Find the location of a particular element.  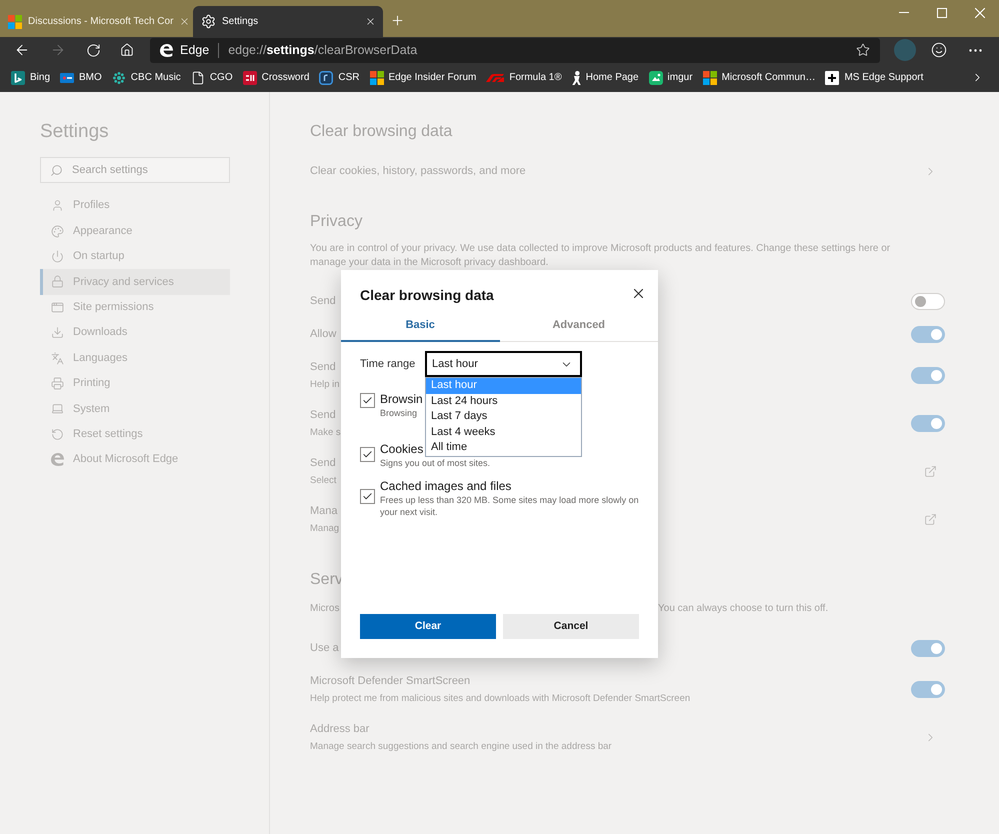

forward-arrow-icon is located at coordinates (58, 50).